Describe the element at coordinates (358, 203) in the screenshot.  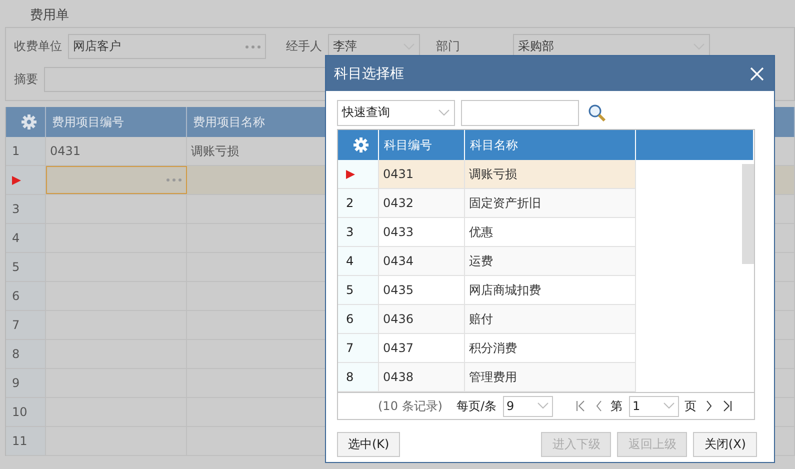
I see `row-number: 2` at that location.